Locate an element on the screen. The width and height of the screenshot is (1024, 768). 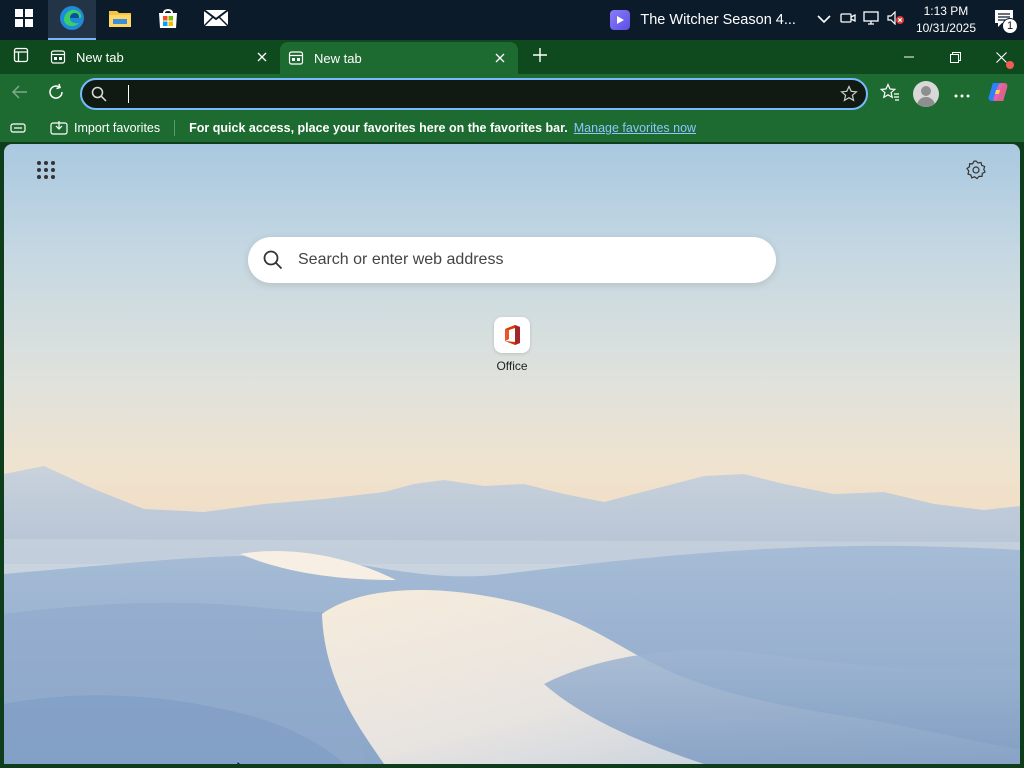
tab-actions-icon is located at coordinates (21, 57).